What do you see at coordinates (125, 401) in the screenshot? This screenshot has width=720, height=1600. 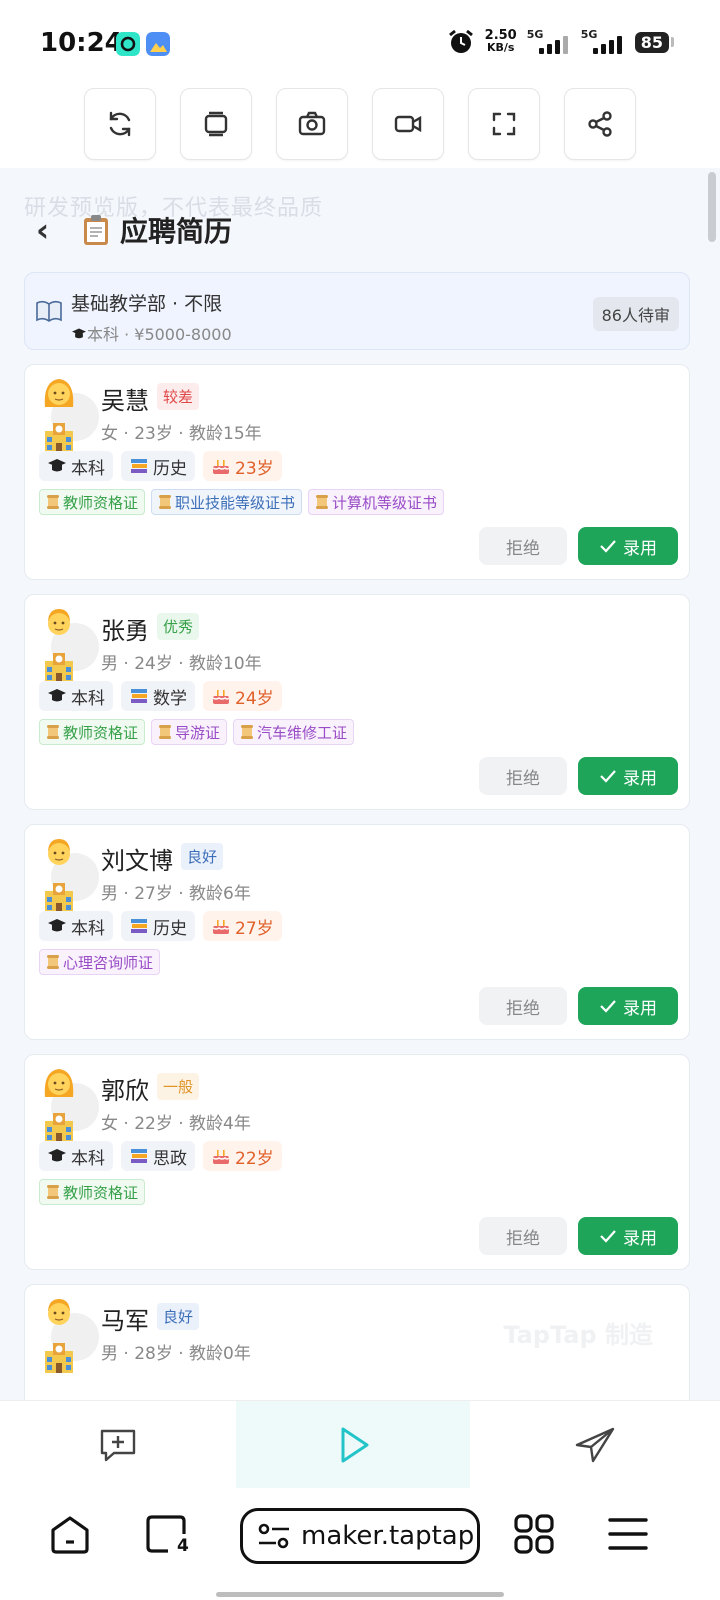 I see `candidate-name: 吴慧` at bounding box center [125, 401].